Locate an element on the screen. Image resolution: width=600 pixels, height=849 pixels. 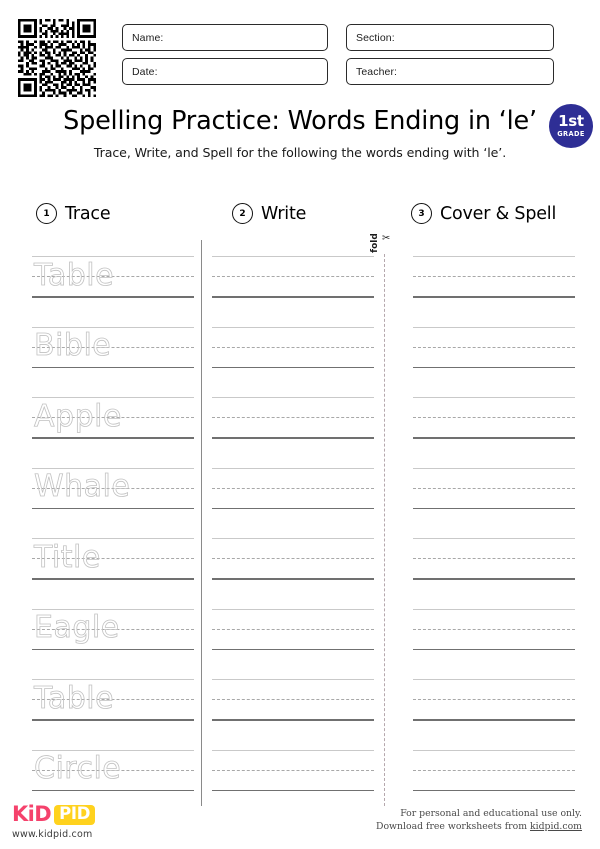
trace-word: Whale is located at coordinates (82, 487).